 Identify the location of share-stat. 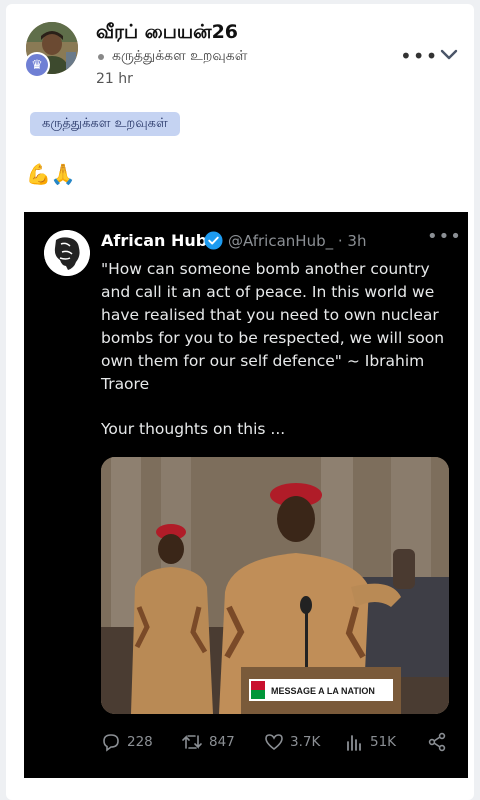
(440, 742).